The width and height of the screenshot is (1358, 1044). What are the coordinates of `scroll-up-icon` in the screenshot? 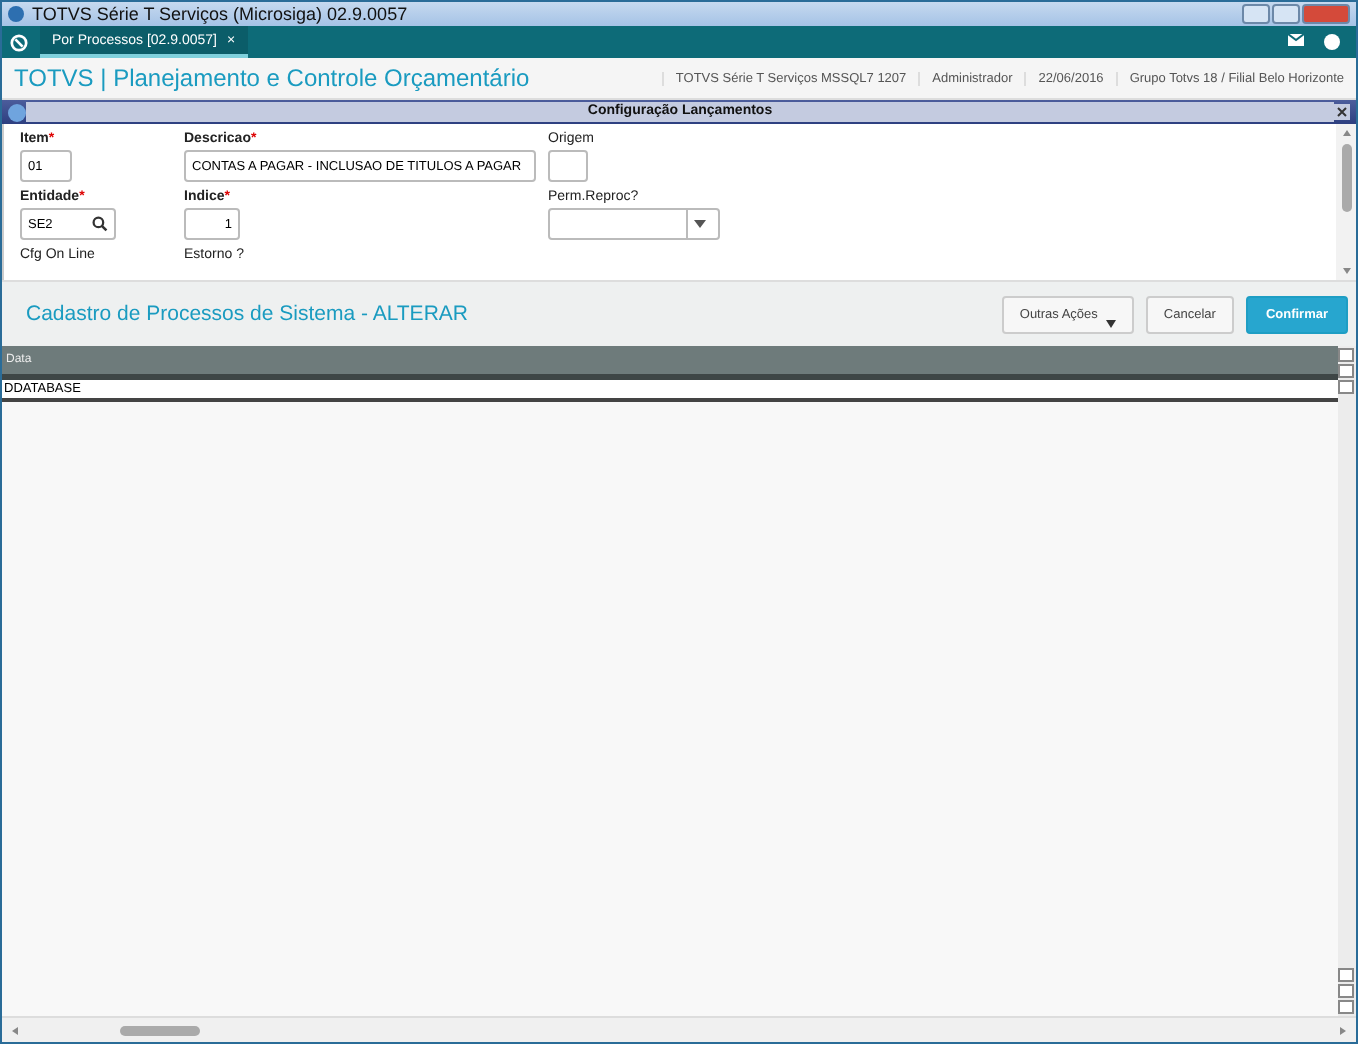 It's located at (1346, 133).